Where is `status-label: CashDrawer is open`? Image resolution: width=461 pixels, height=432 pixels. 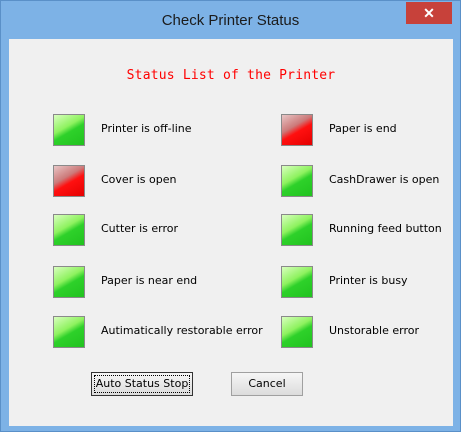
status-label: CashDrawer is open is located at coordinates (384, 179).